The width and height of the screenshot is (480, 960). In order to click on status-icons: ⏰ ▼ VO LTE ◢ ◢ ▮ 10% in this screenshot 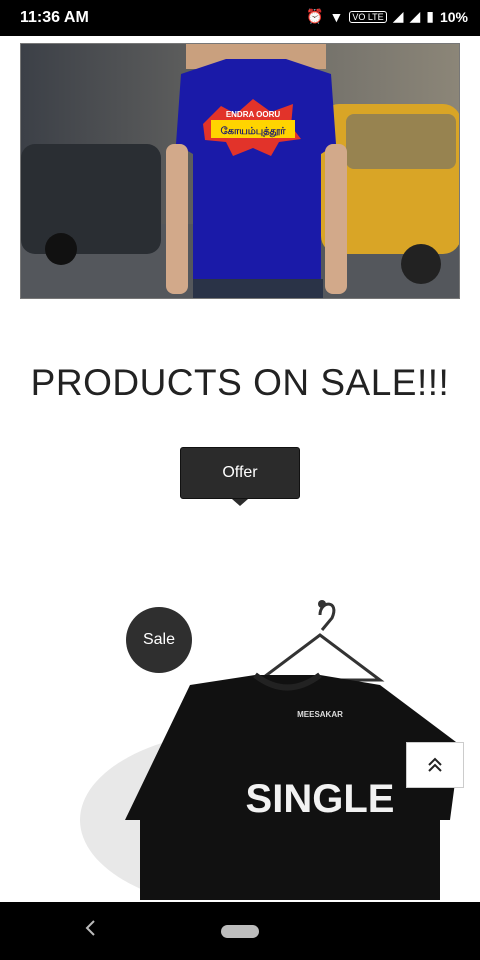, I will do `click(387, 16)`.